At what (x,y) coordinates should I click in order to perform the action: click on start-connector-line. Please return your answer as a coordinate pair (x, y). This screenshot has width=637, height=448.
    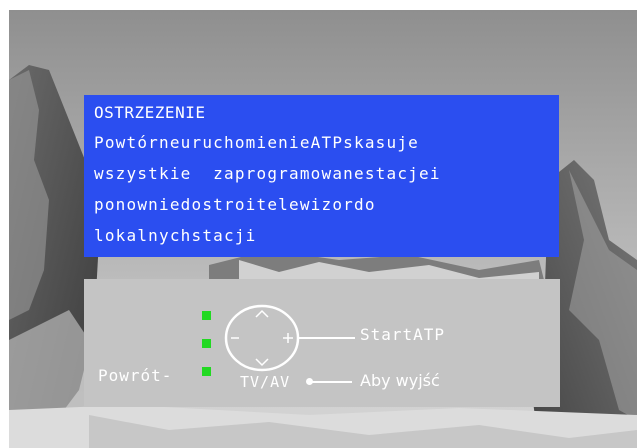
    Looking at the image, I should click on (326, 338).